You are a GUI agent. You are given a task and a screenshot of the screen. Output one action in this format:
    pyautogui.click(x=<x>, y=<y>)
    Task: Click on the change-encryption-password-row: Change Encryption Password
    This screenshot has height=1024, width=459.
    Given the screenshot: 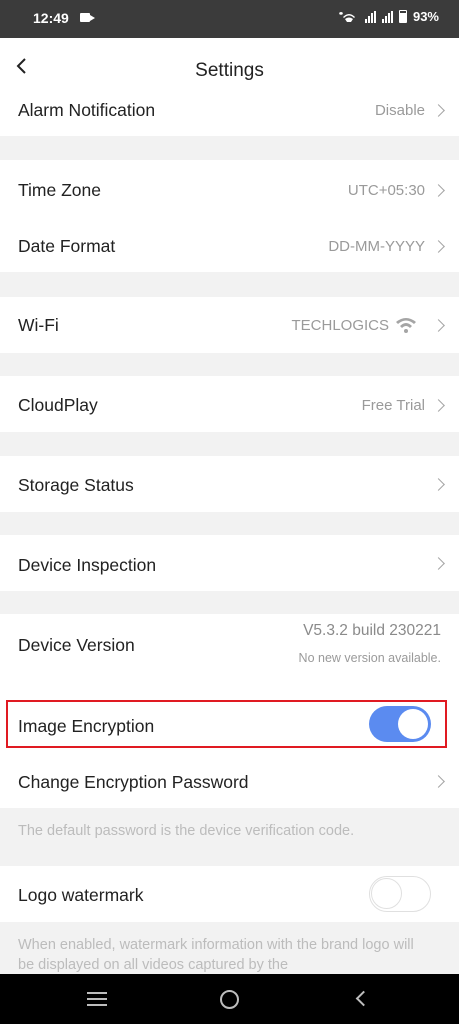 What is the action you would take?
    pyautogui.click(x=229, y=780)
    